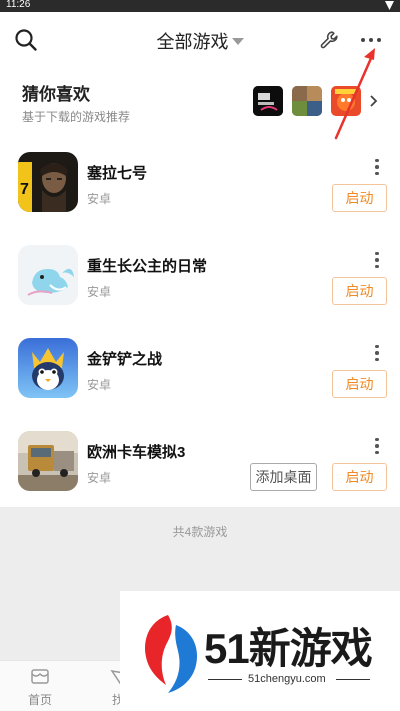  Describe the element at coordinates (39, 700) in the screenshot. I see `nav-home-label: 首页` at that location.